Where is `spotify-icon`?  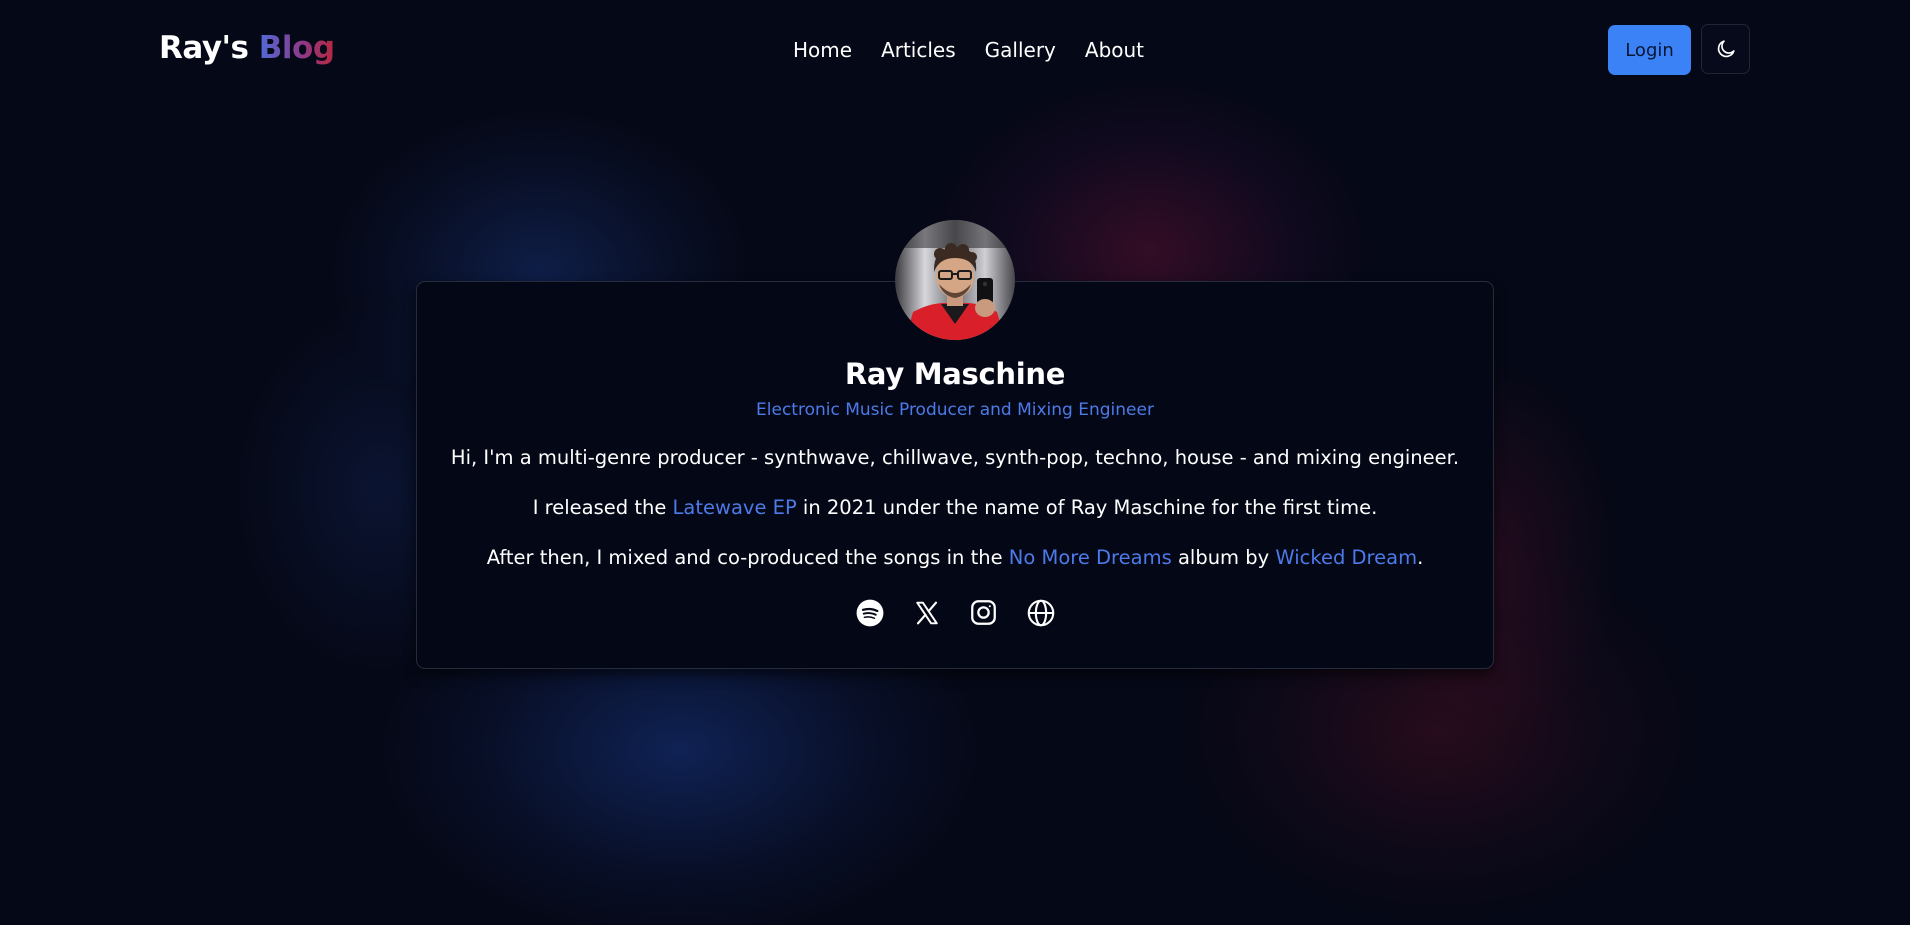 spotify-icon is located at coordinates (869, 612).